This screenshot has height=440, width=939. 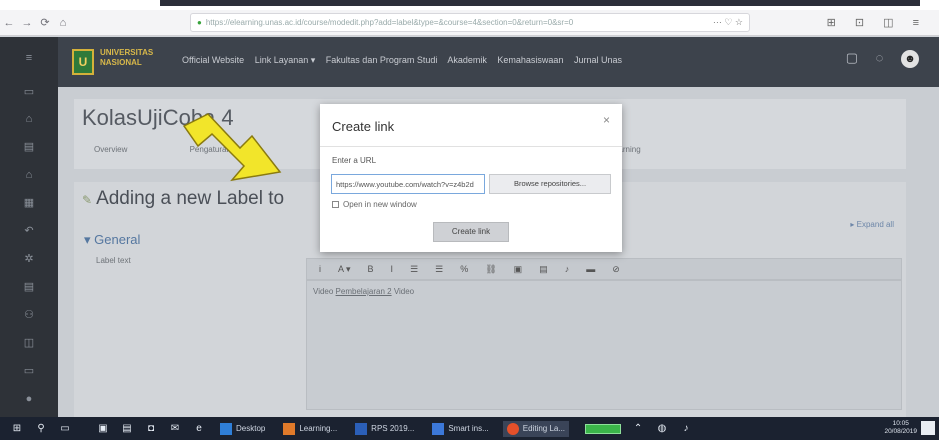 What do you see at coordinates (29, 399) in the screenshot?
I see `settings-icon: ●` at bounding box center [29, 399].